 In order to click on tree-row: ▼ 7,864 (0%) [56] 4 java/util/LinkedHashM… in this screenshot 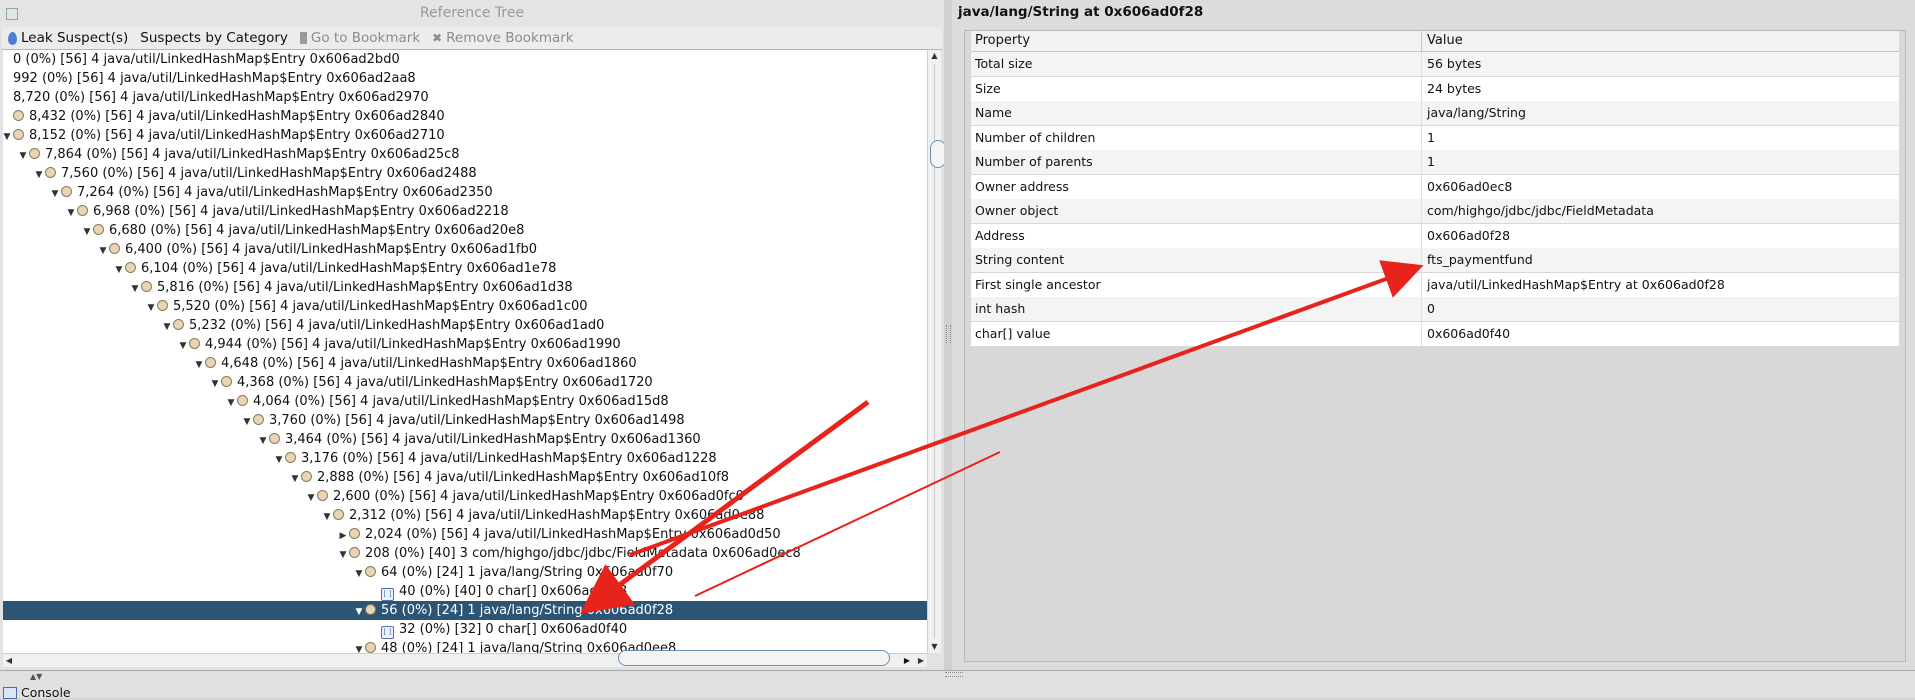, I will do `click(465, 154)`.